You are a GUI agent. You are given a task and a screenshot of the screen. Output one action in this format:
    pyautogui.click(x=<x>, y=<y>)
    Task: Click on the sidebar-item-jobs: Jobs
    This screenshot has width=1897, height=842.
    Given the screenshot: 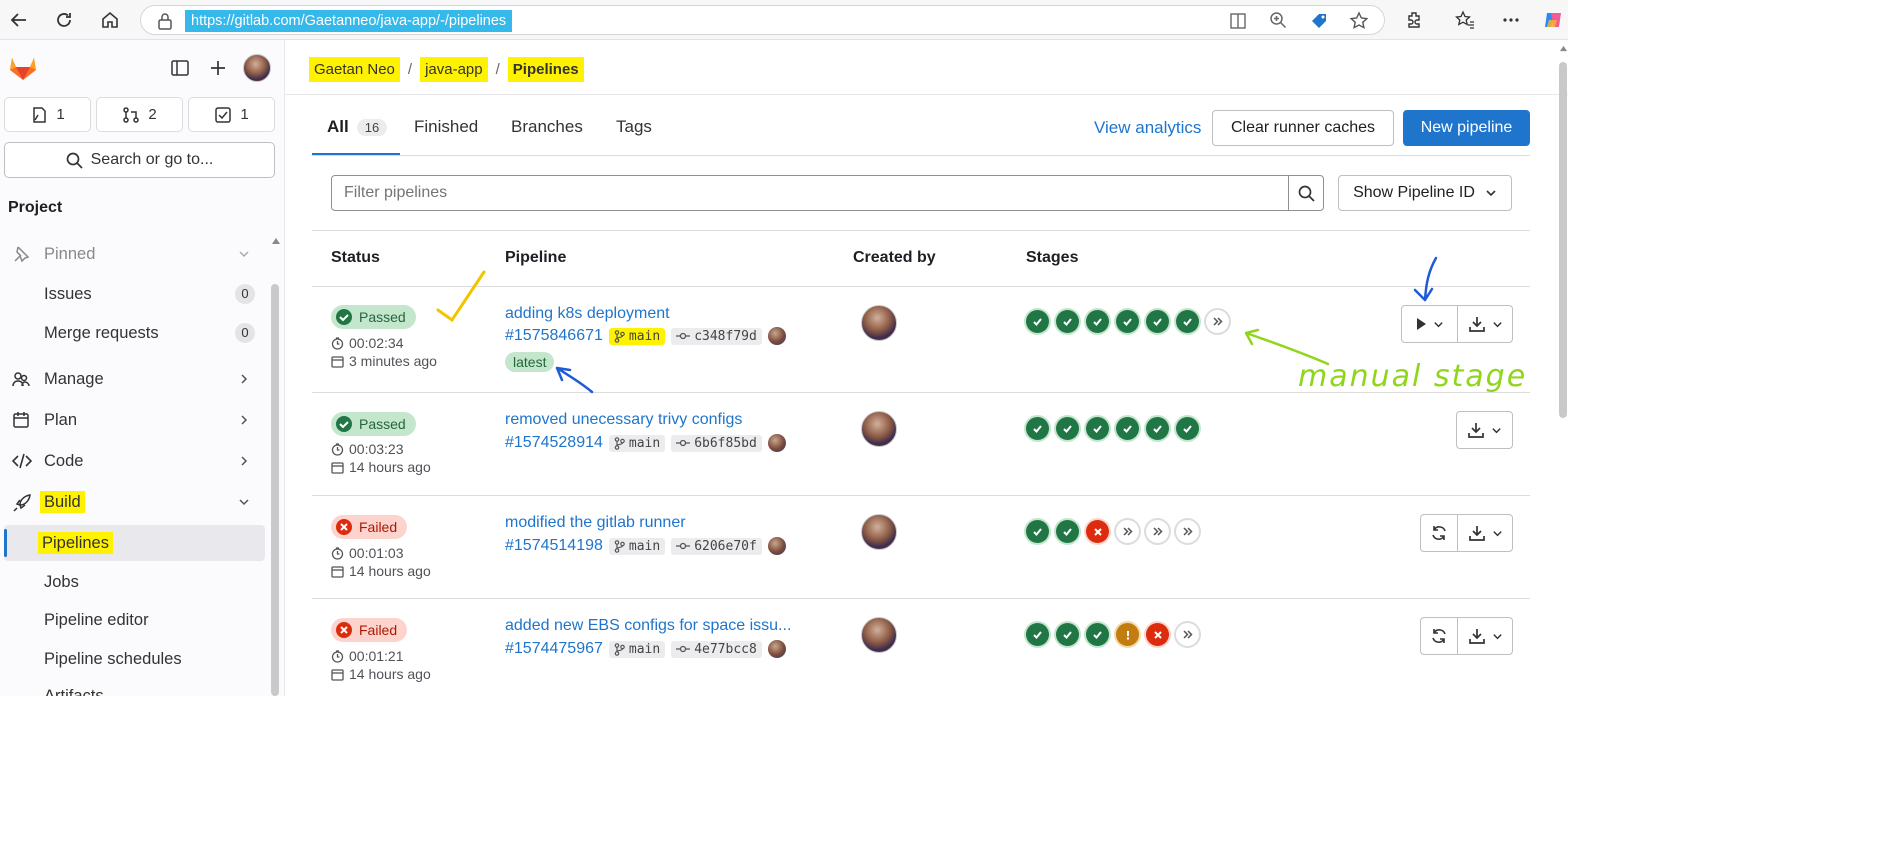 What is the action you would take?
    pyautogui.click(x=132, y=582)
    